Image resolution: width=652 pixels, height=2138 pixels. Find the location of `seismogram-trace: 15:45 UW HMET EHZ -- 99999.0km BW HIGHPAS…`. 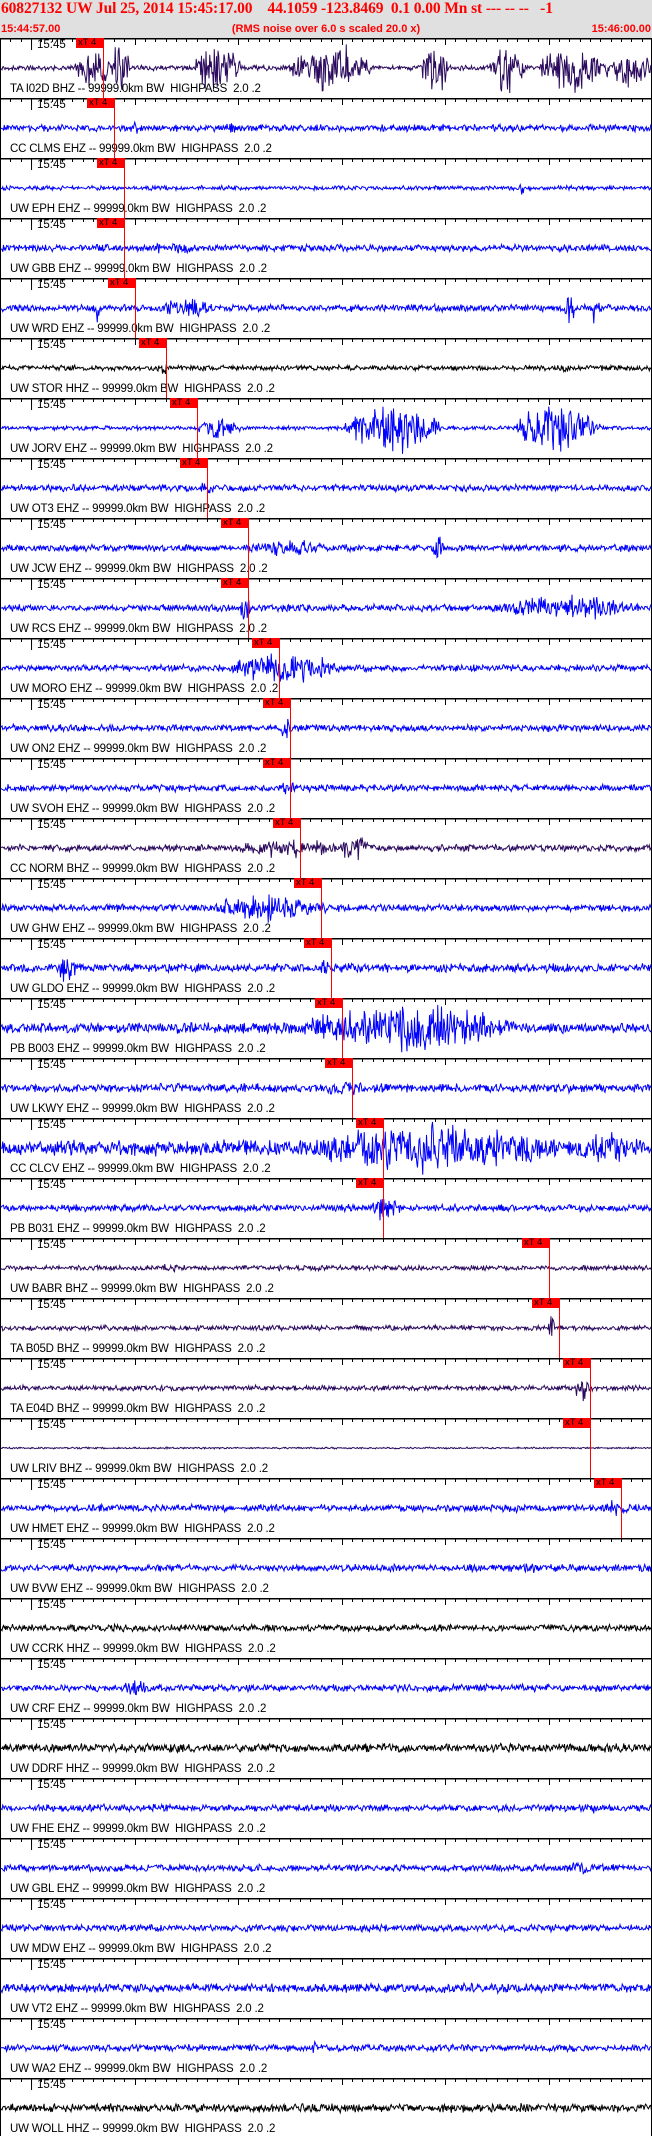

seismogram-trace: 15:45 UW HMET EHZ -- 99999.0km BW HIGHPAS… is located at coordinates (326, 1508).